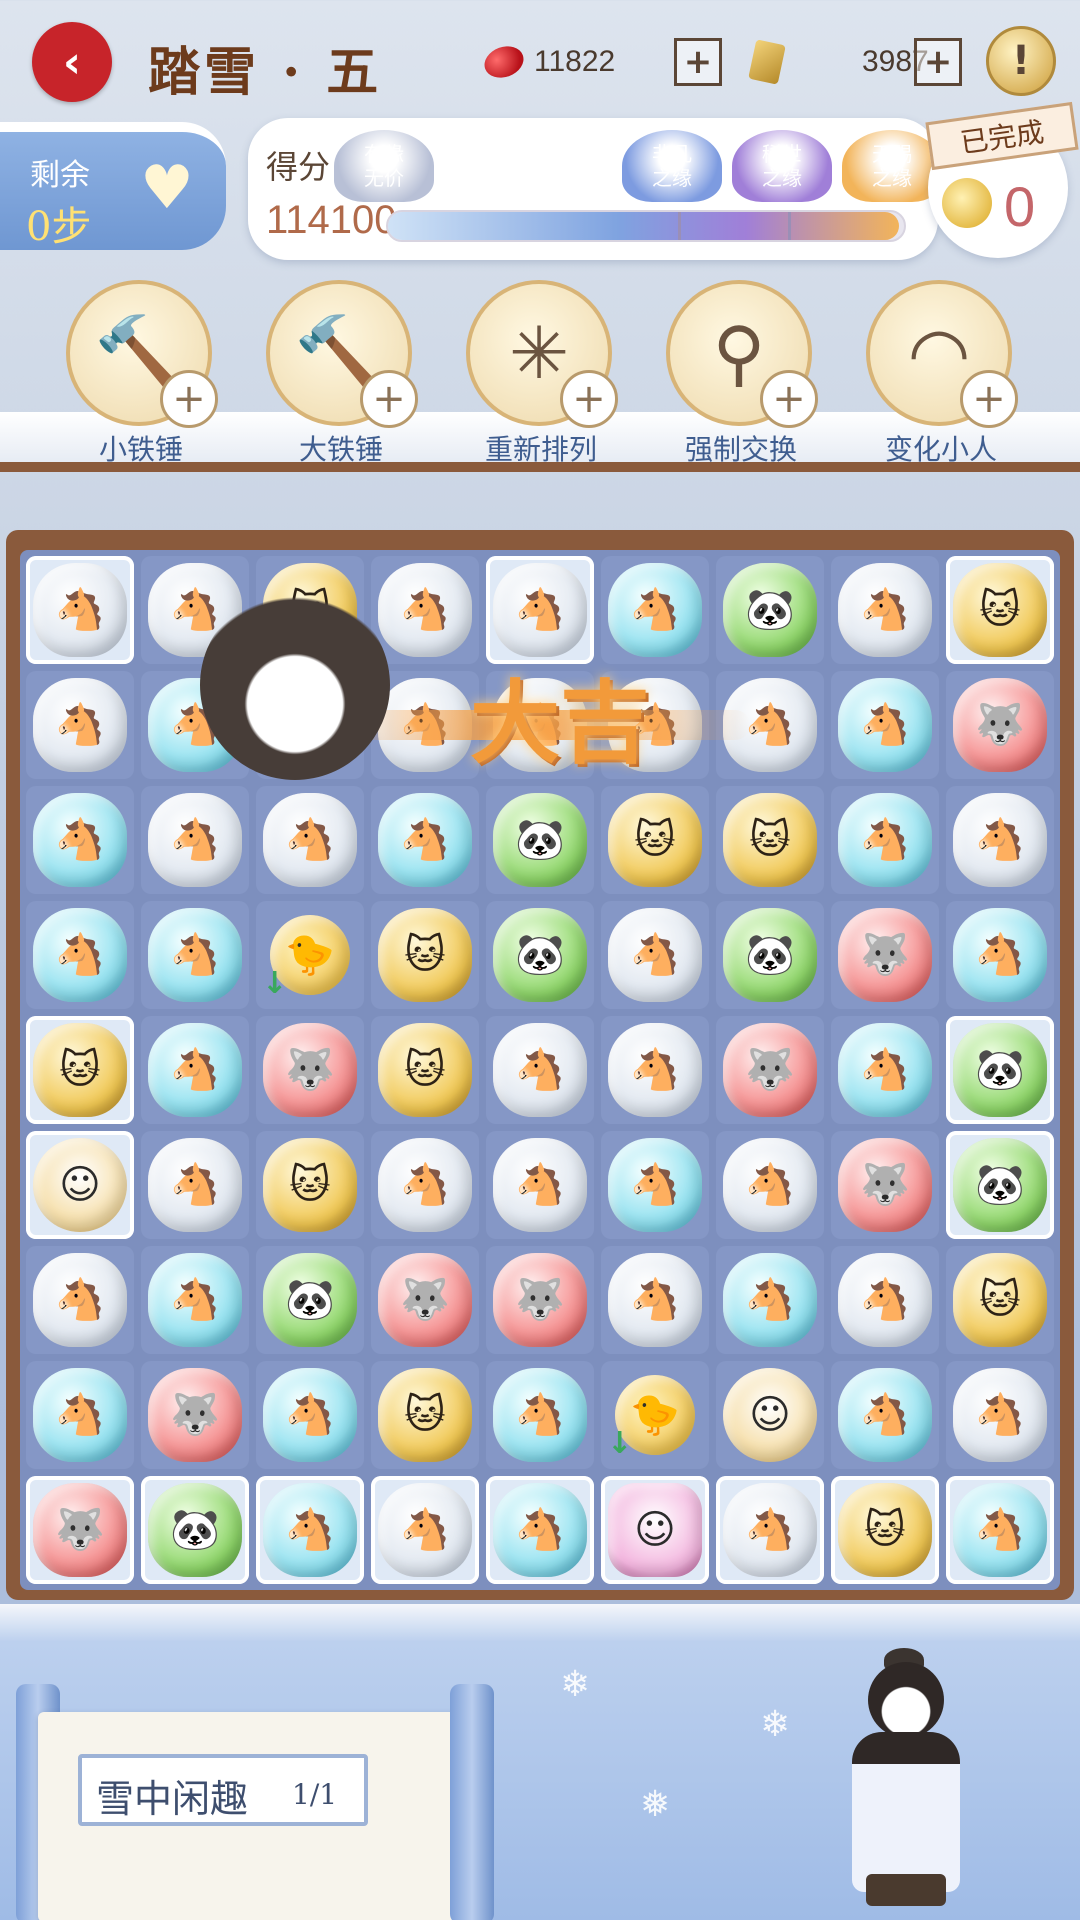  Describe the element at coordinates (942, 375) in the screenshot. I see `tool-5: ◠ + 变化小人` at that location.